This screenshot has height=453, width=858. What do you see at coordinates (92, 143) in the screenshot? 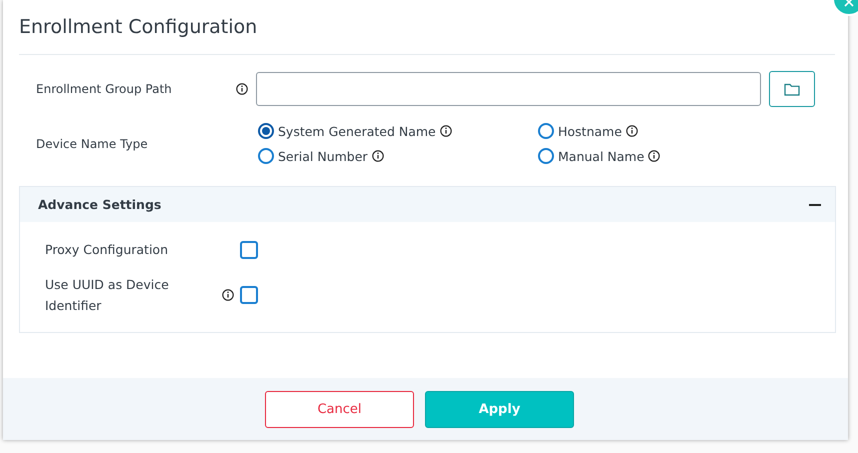
I see `field-label: Device Name Type` at bounding box center [92, 143].